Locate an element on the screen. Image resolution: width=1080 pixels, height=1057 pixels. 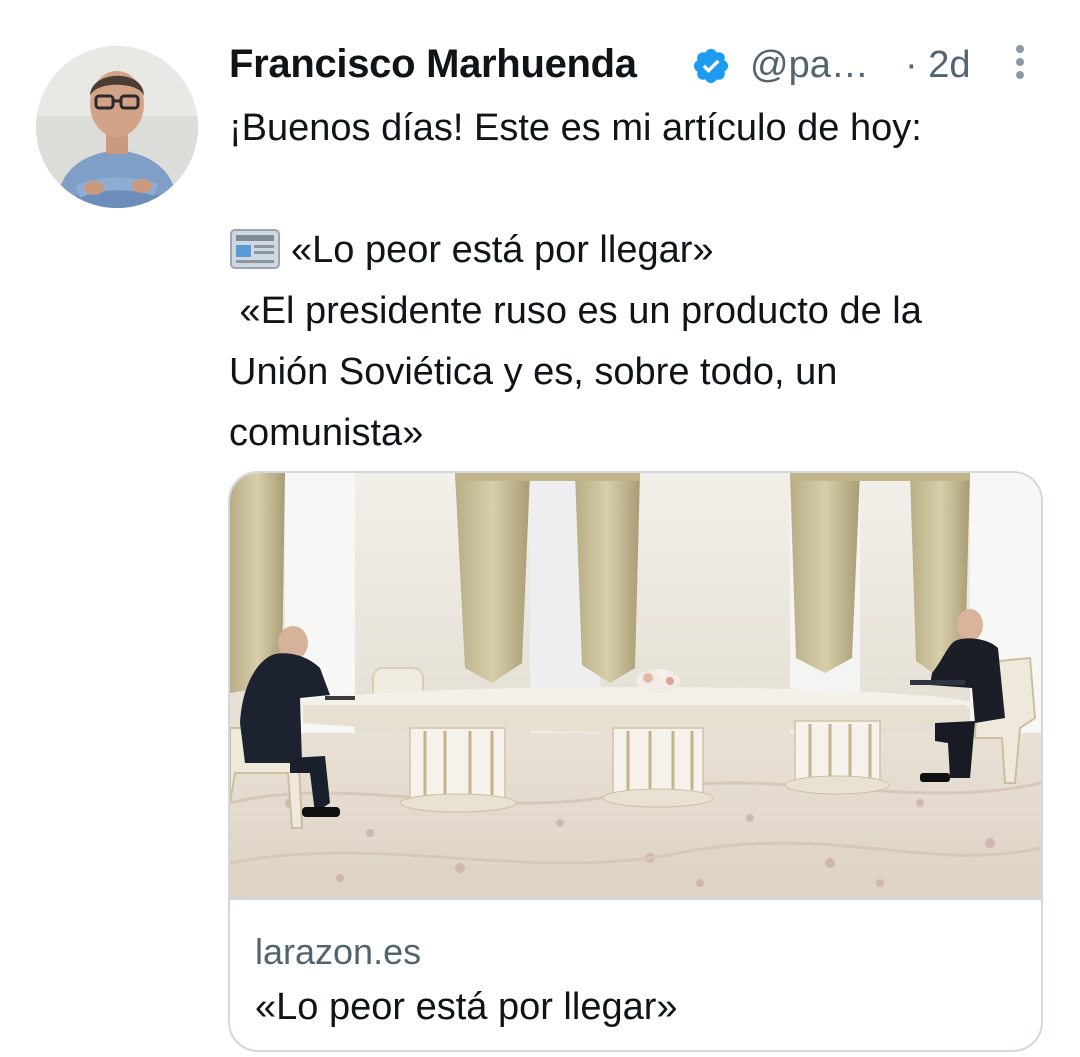
verified-badge-icon is located at coordinates (711, 66).